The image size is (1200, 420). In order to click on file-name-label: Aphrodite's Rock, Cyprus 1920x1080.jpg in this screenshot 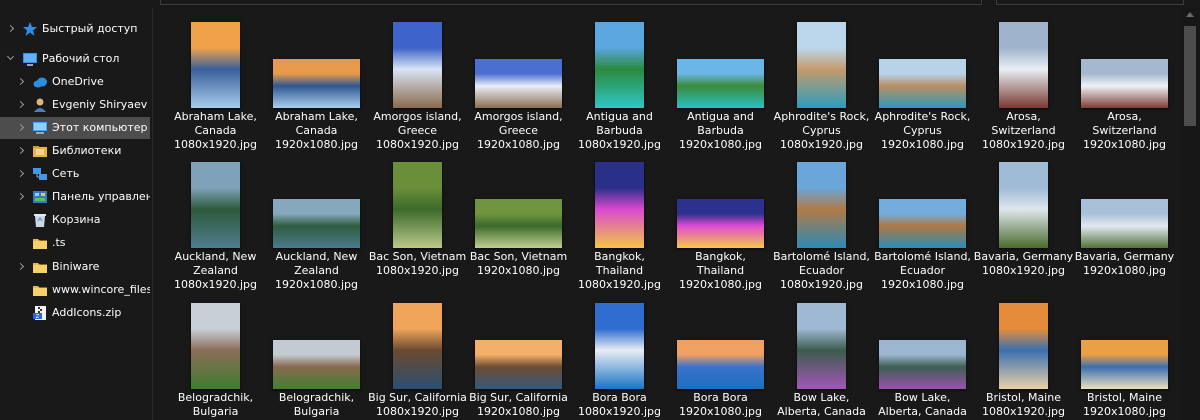, I will do `click(922, 131)`.